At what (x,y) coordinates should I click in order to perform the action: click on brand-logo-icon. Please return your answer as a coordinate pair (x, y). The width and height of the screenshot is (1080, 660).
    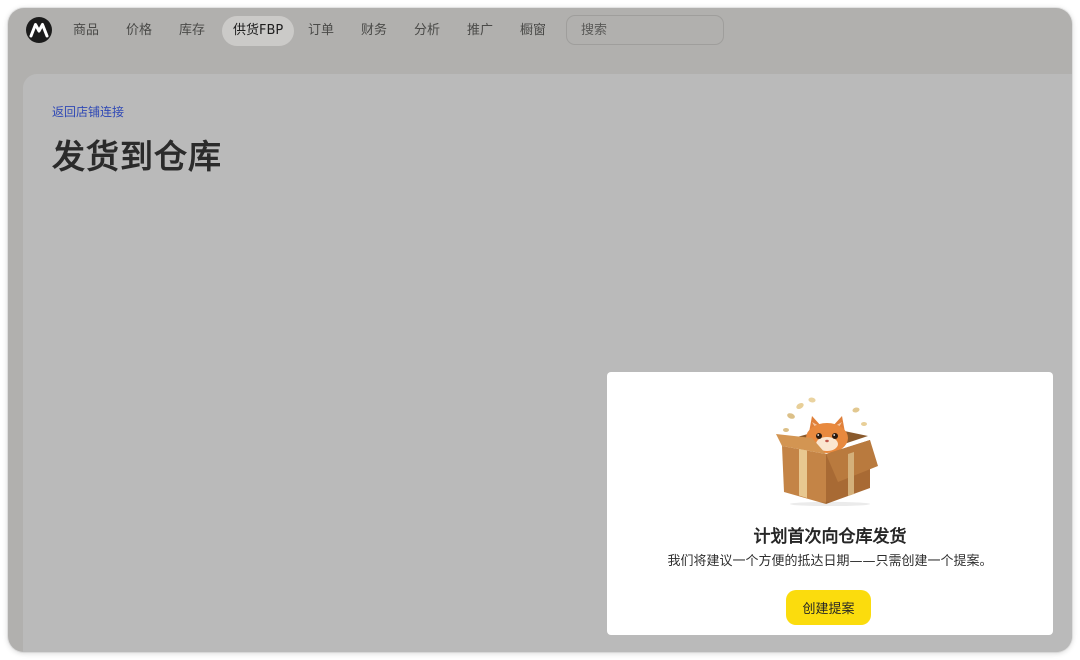
    Looking at the image, I should click on (39, 30).